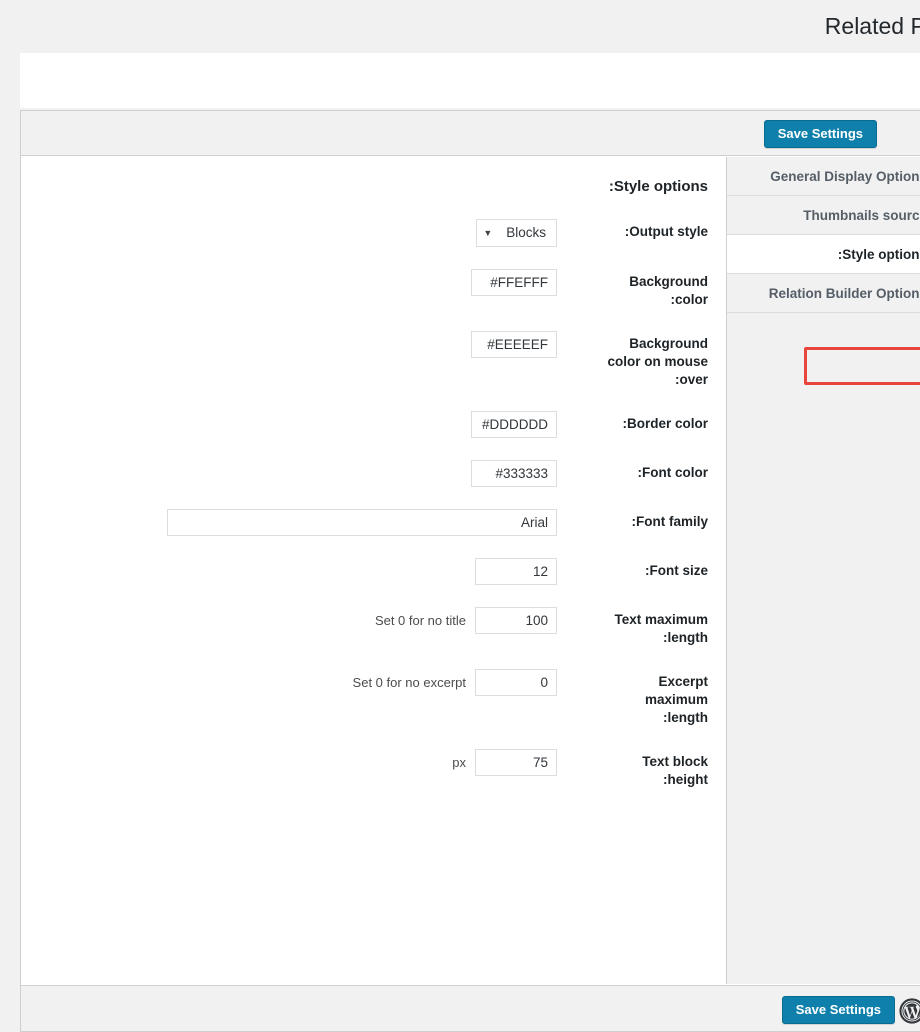  What do you see at coordinates (661, 628) in the screenshot?
I see `label-text-maximum-length: Text maximum :length` at bounding box center [661, 628].